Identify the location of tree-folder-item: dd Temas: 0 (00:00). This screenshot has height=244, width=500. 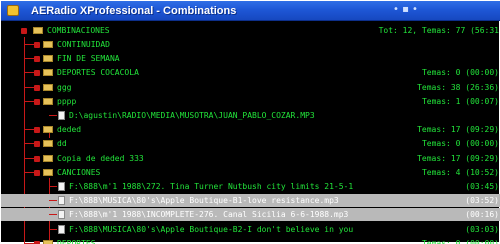
(250, 143).